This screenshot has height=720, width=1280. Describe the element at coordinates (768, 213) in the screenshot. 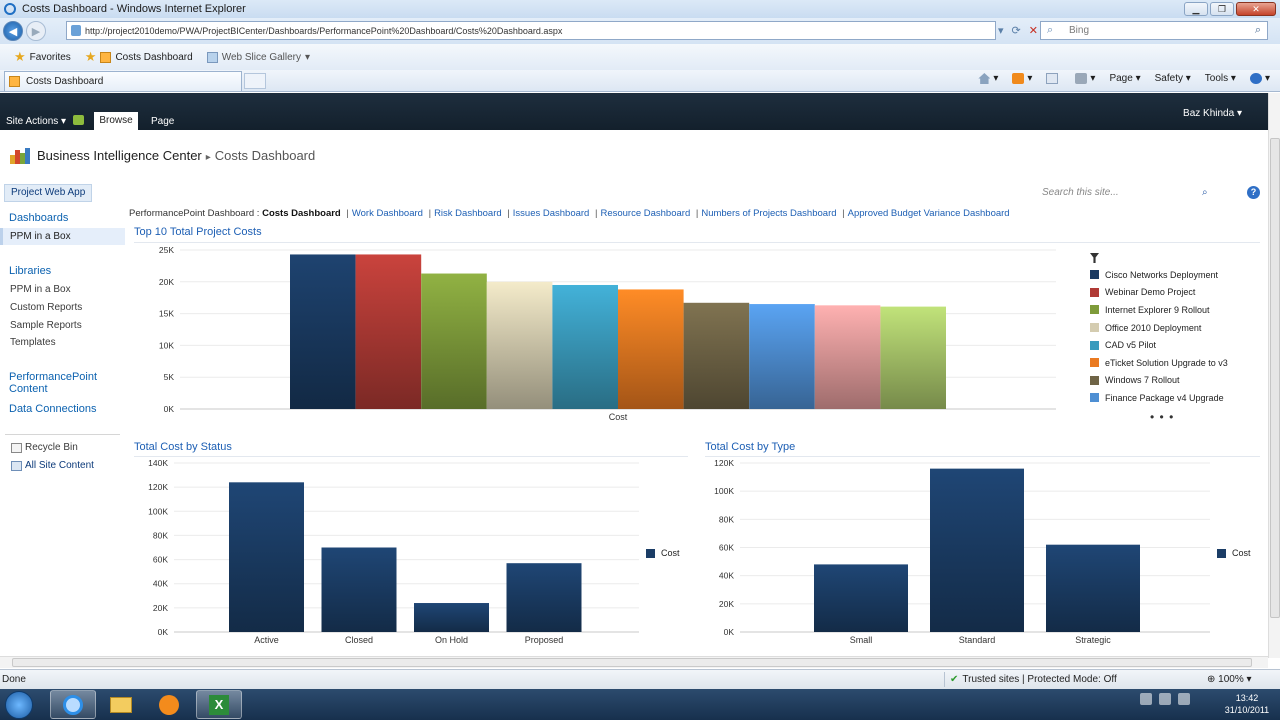

I see `dash-nav-projects: Numbers of Projects Dashboard` at that location.